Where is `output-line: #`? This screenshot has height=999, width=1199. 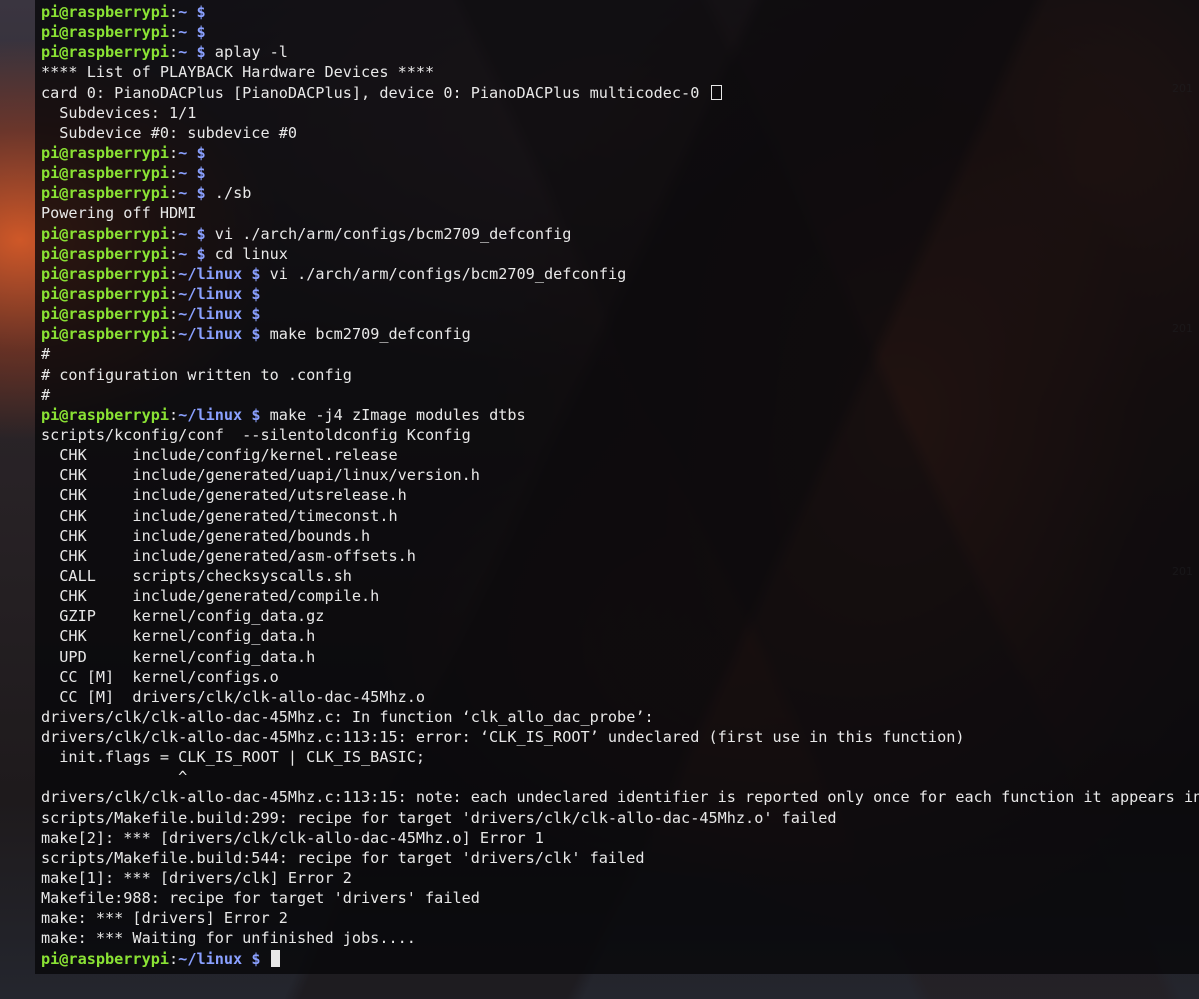
output-line: # is located at coordinates (620, 354).